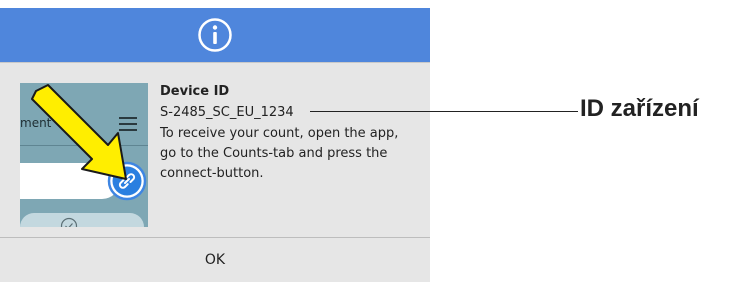 This screenshot has height=283, width=745. What do you see at coordinates (84, 155) in the screenshot?
I see `app-illustration: ment` at bounding box center [84, 155].